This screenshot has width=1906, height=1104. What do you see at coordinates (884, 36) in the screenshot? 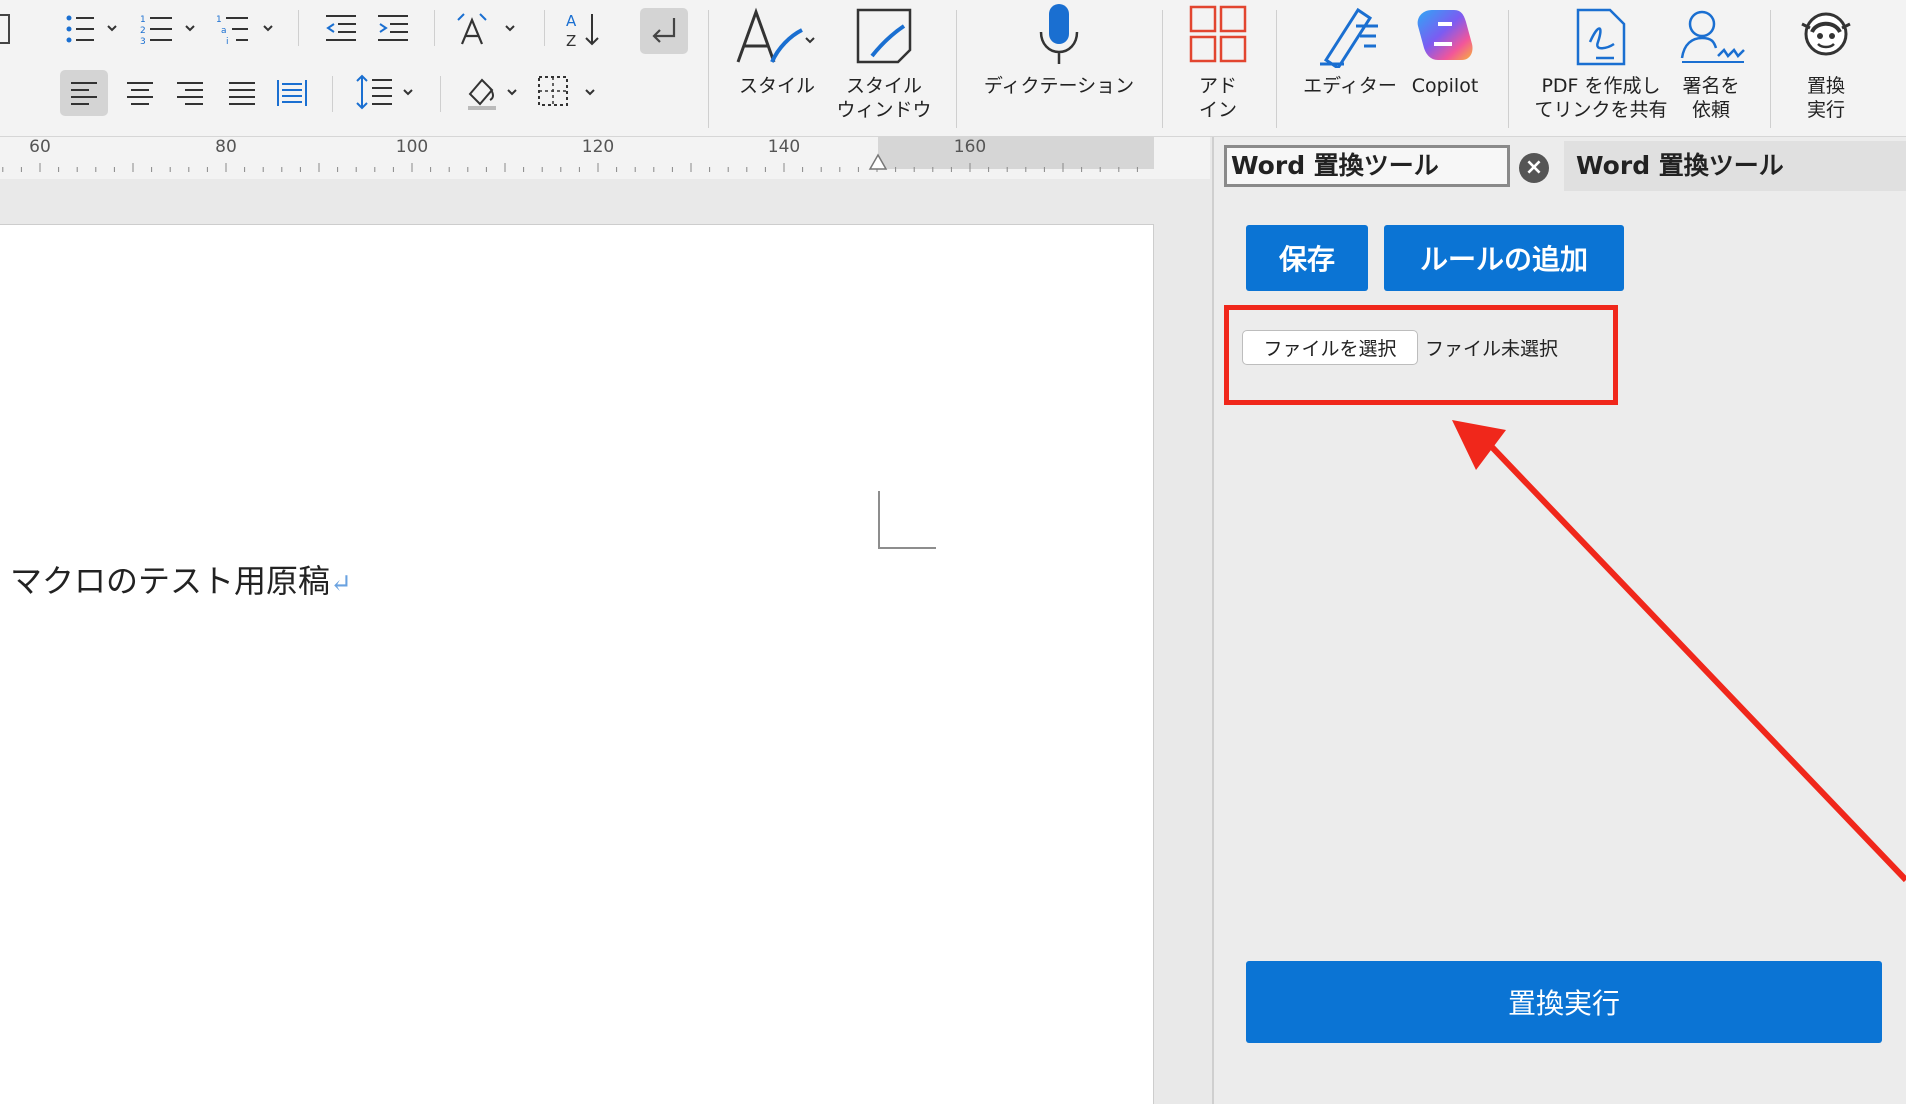
I see `style-window-icon` at bounding box center [884, 36].